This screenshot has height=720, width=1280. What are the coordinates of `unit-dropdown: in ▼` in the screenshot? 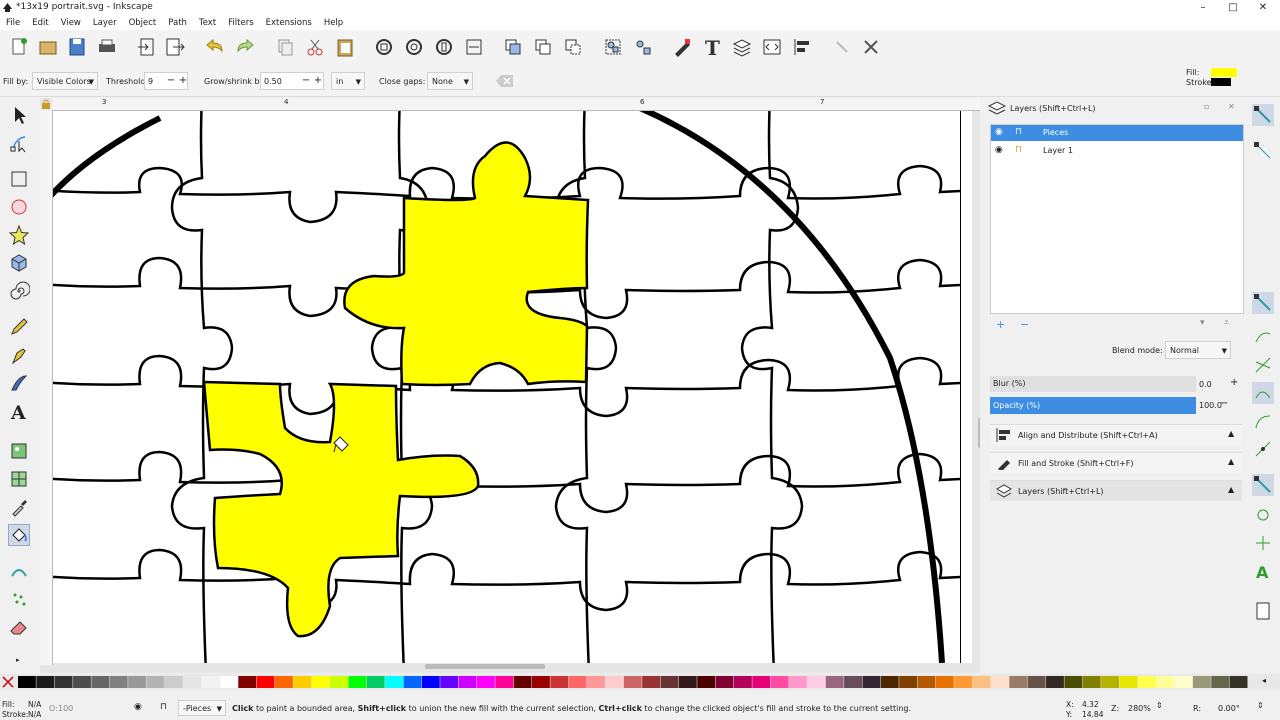 It's located at (348, 81).